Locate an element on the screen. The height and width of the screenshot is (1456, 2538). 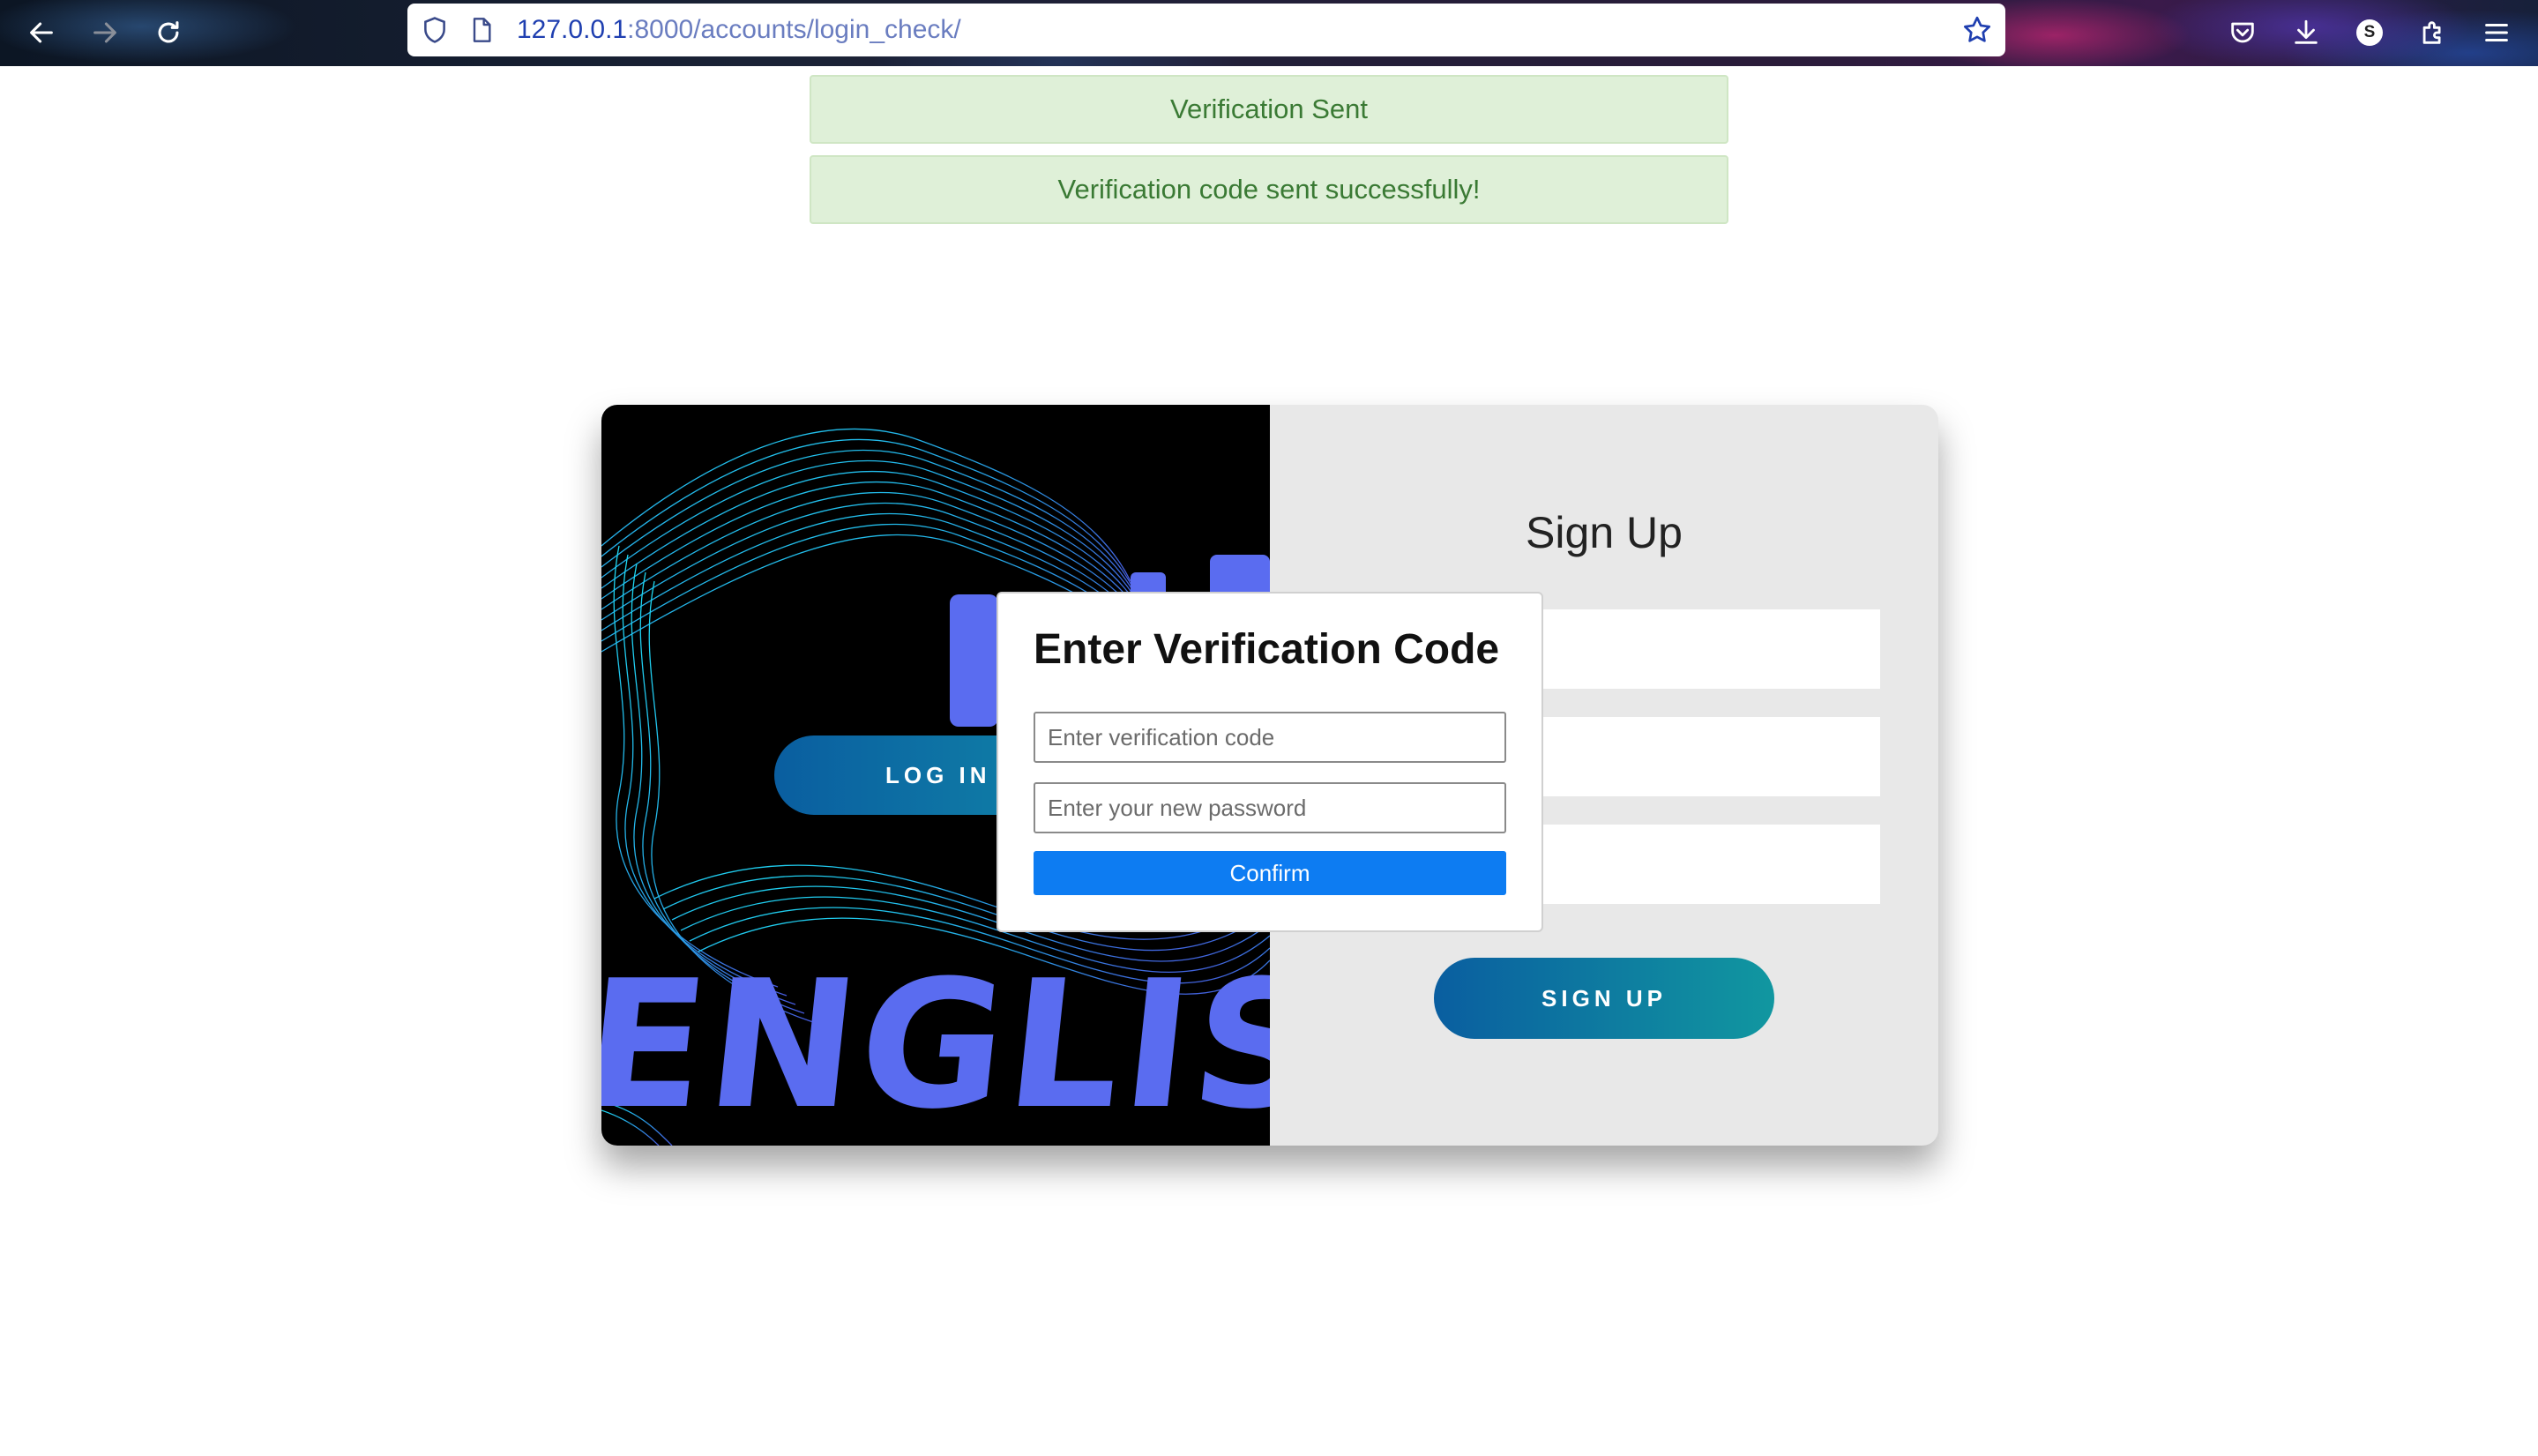
extensions-button is located at coordinates (2433, 32).